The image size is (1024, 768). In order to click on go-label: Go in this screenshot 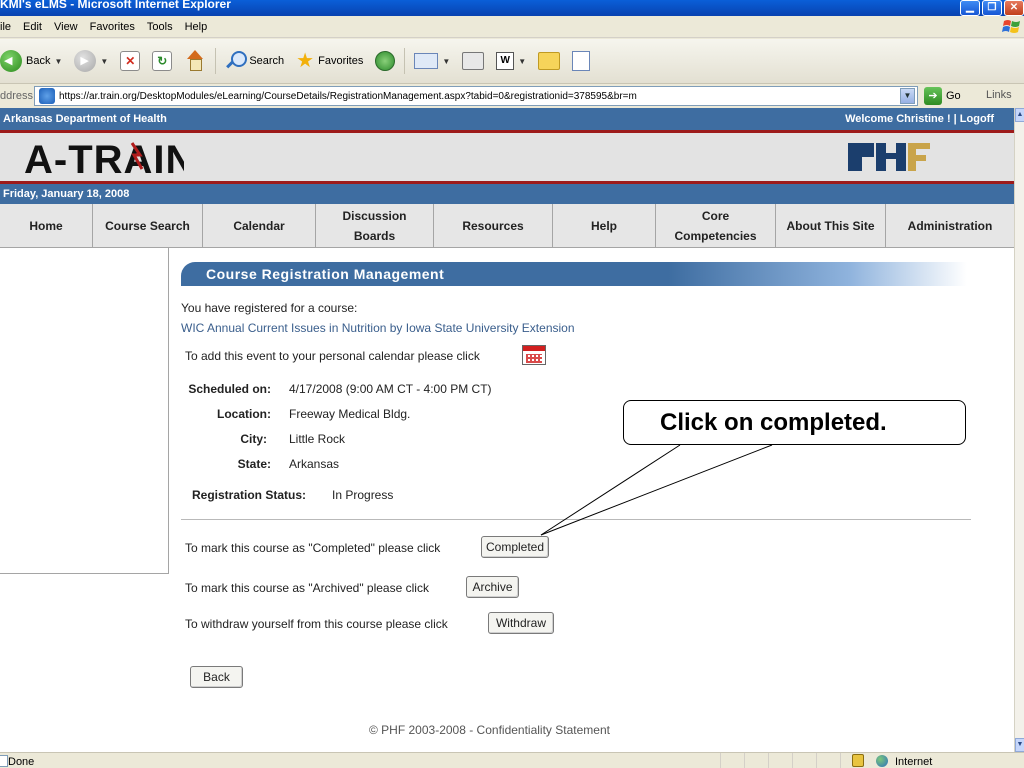, I will do `click(953, 96)`.